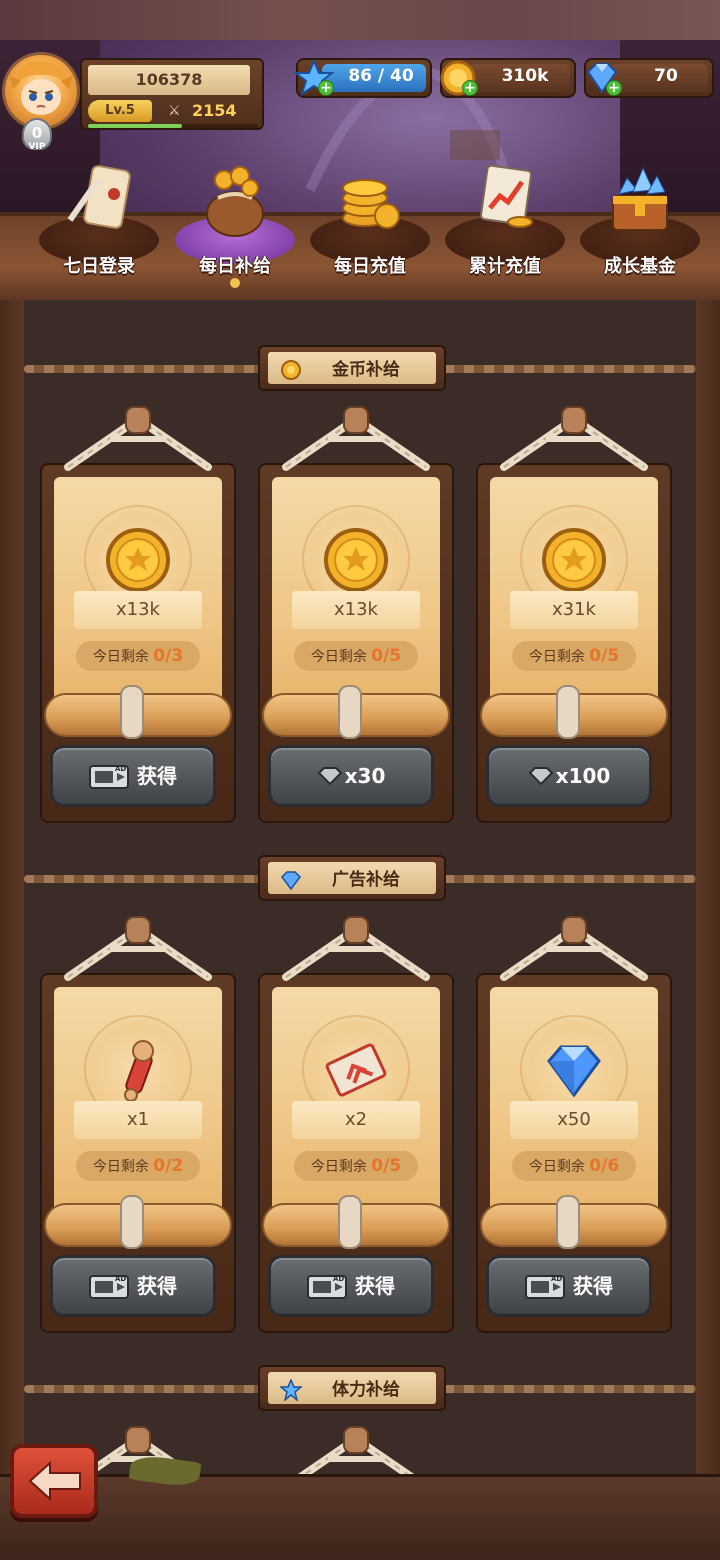 The width and height of the screenshot is (720, 1560). Describe the element at coordinates (99, 197) in the screenshot. I see `scroll-quill-icon` at that location.